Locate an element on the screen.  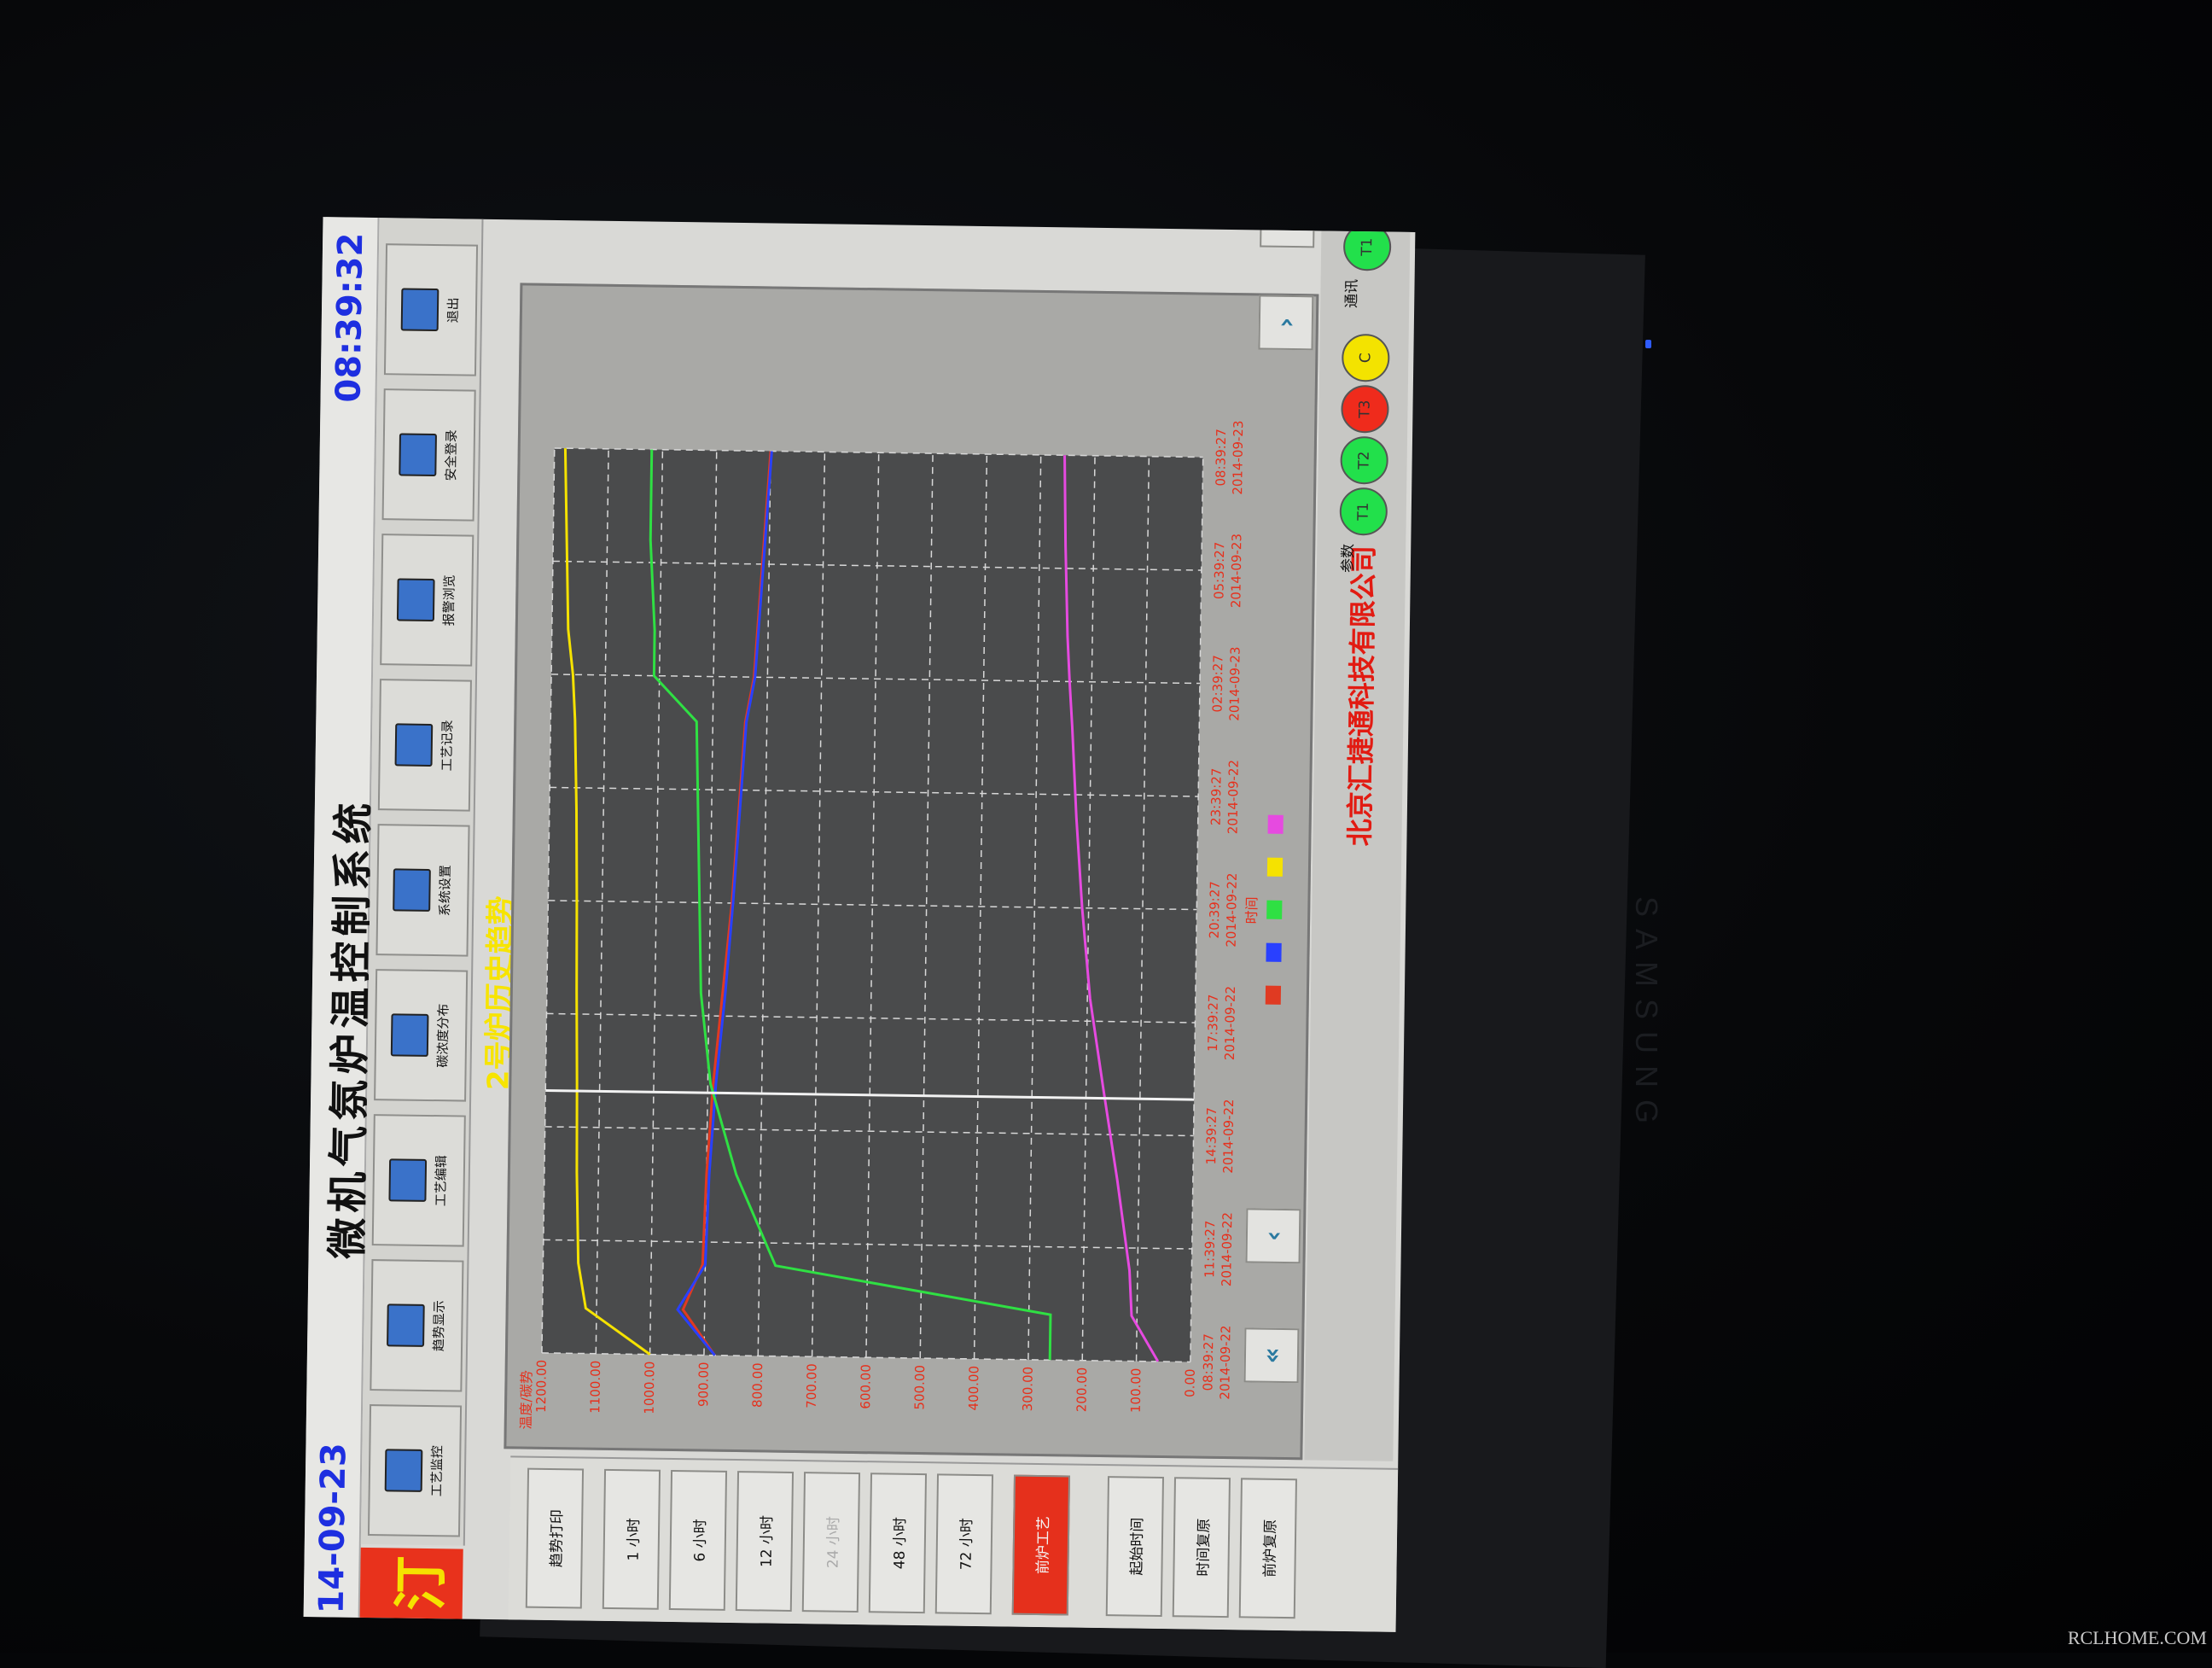
toolbar-label: 退出 is located at coordinates (453, 310).